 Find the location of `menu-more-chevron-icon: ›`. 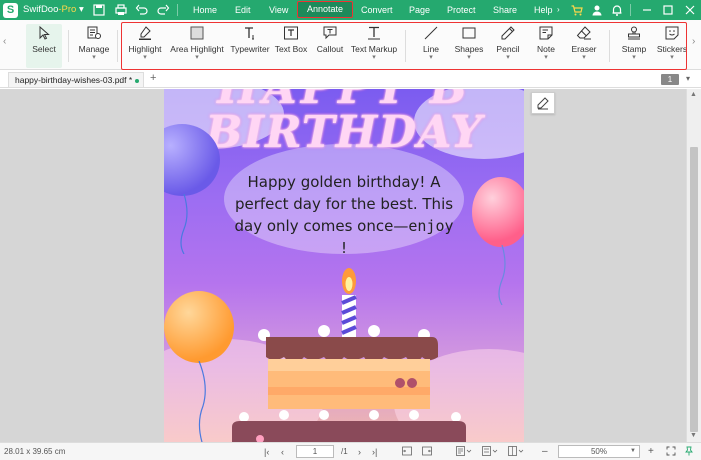

menu-more-chevron-icon: › is located at coordinates (558, 10).